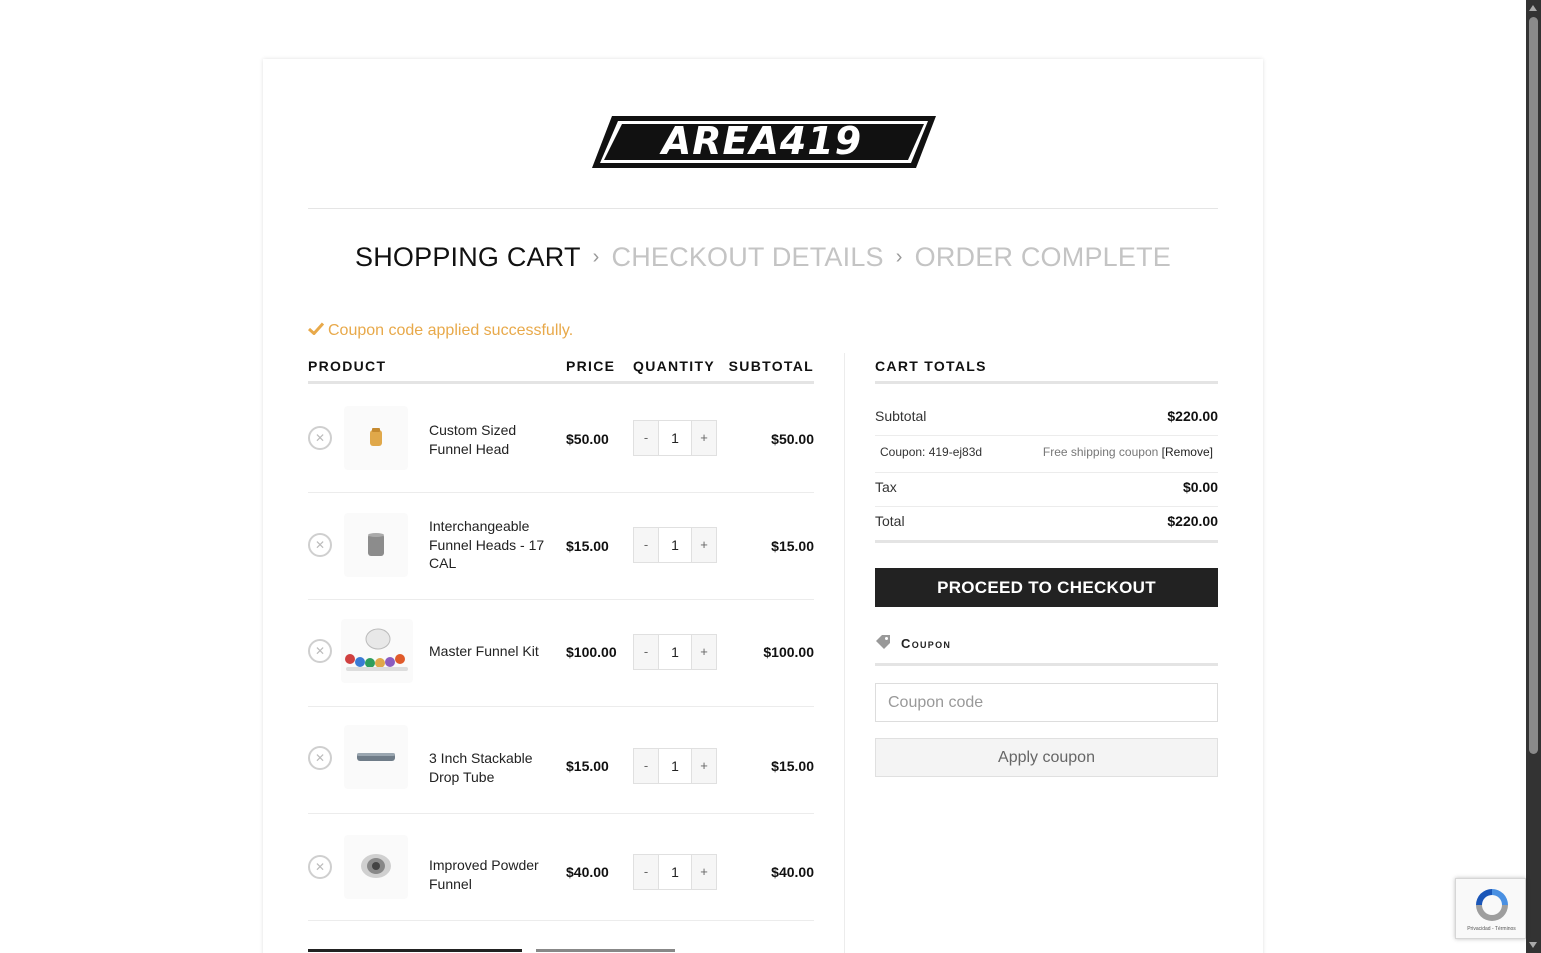  What do you see at coordinates (347, 366) in the screenshot?
I see `header-product: PRODUCT` at bounding box center [347, 366].